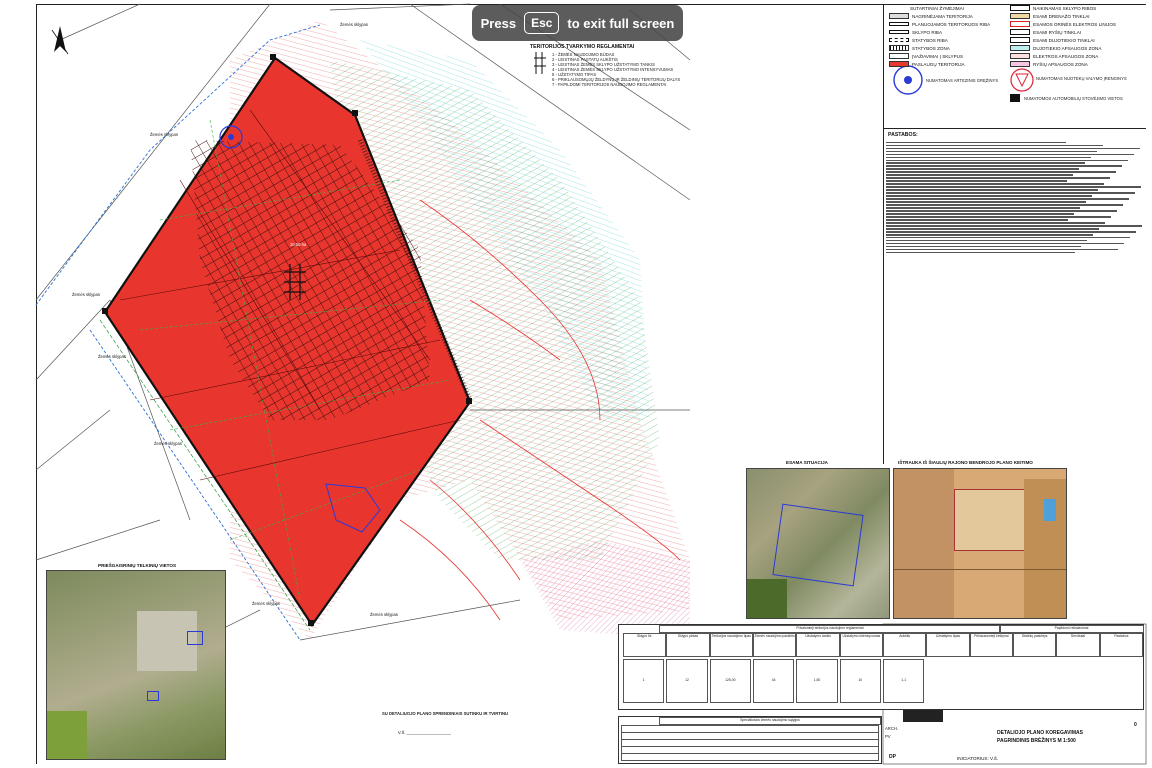 The image size is (1152, 768). I want to click on notes-block, so click(1017, 197).